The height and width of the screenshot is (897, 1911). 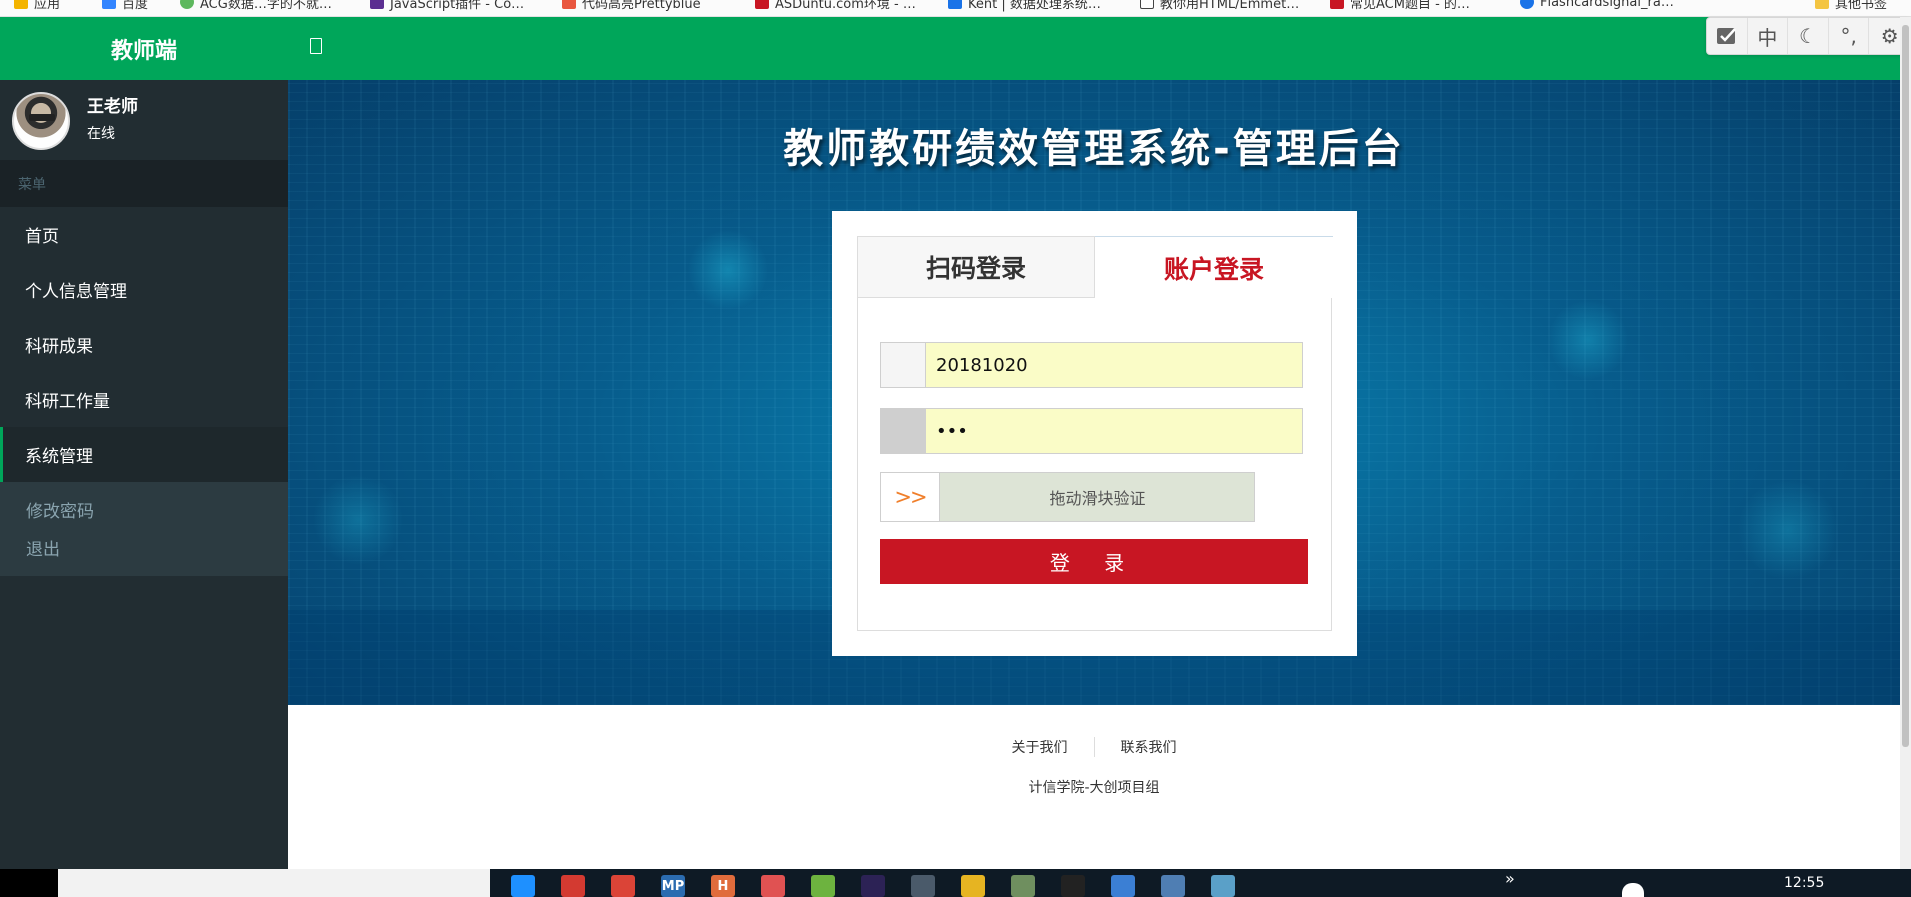 What do you see at coordinates (37, 6) in the screenshot?
I see `bookmark-apps: 应用` at bounding box center [37, 6].